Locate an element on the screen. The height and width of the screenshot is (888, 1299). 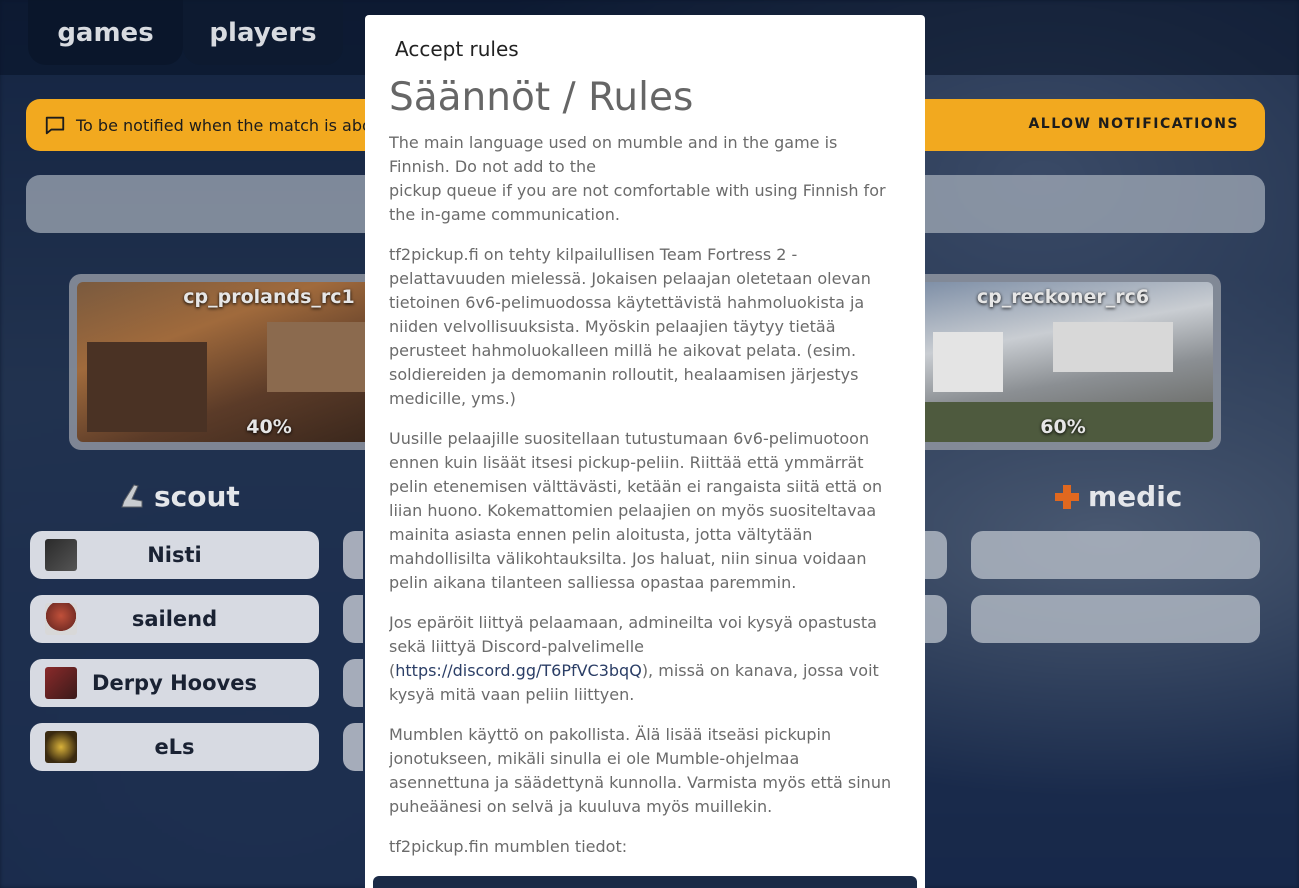
dialog-footer is located at coordinates (645, 882).